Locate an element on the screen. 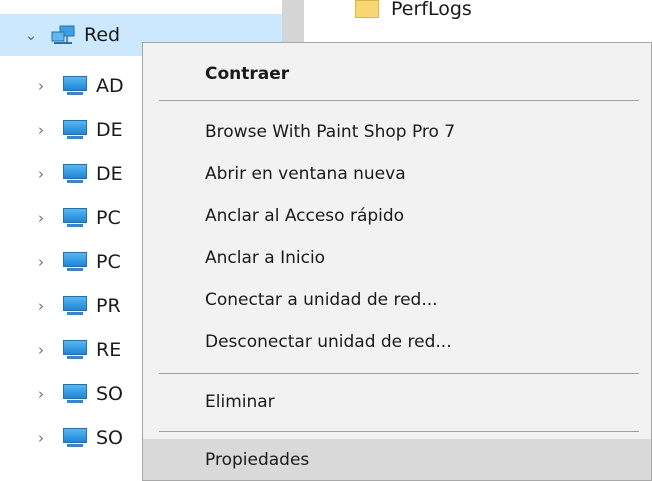 Image resolution: width=652 pixels, height=481 pixels. tree-item-label: RE is located at coordinates (109, 350).